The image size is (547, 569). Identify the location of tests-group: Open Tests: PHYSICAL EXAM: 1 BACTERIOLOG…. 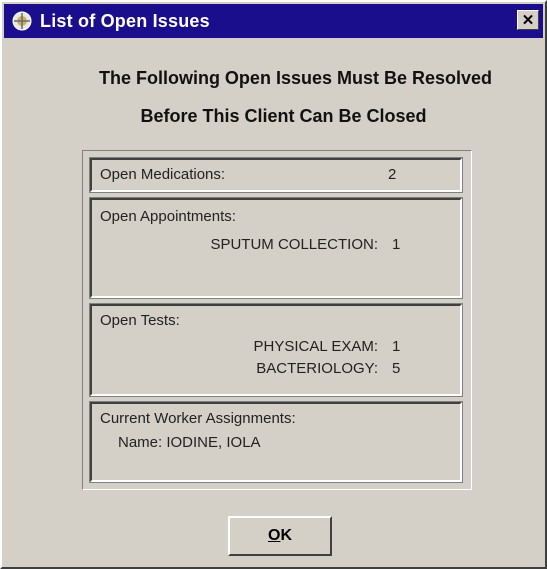
(276, 350).